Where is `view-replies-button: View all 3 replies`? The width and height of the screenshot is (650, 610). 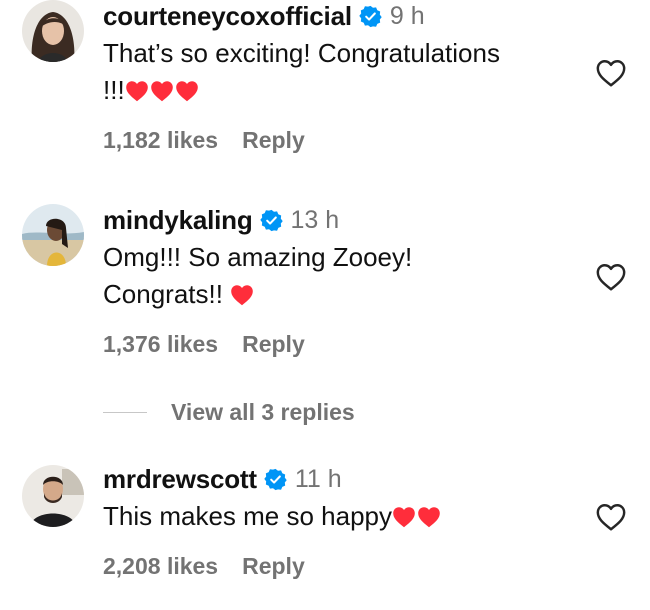
view-replies-button: View all 3 replies is located at coordinates (229, 412).